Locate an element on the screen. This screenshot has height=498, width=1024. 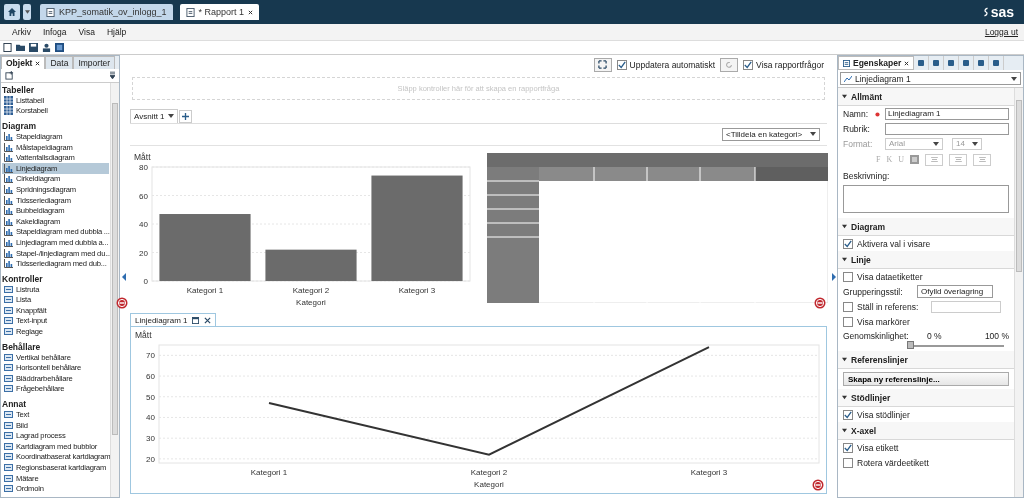
section-header: Linje is located at coordinates (926, 260).